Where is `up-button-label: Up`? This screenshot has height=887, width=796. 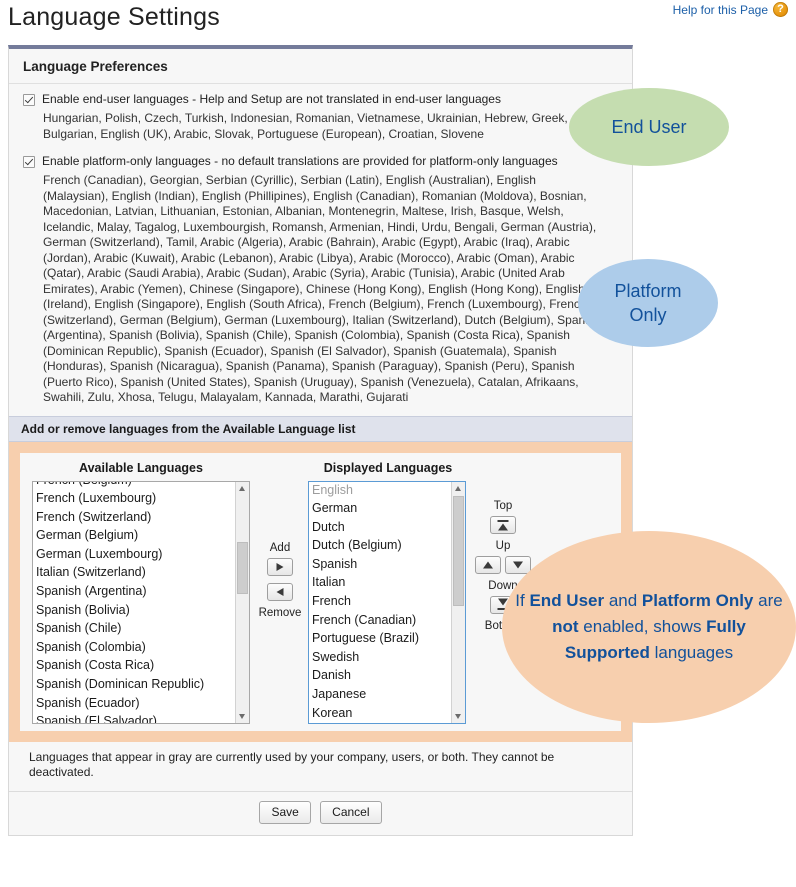
up-button-label: Up is located at coordinates (503, 545).